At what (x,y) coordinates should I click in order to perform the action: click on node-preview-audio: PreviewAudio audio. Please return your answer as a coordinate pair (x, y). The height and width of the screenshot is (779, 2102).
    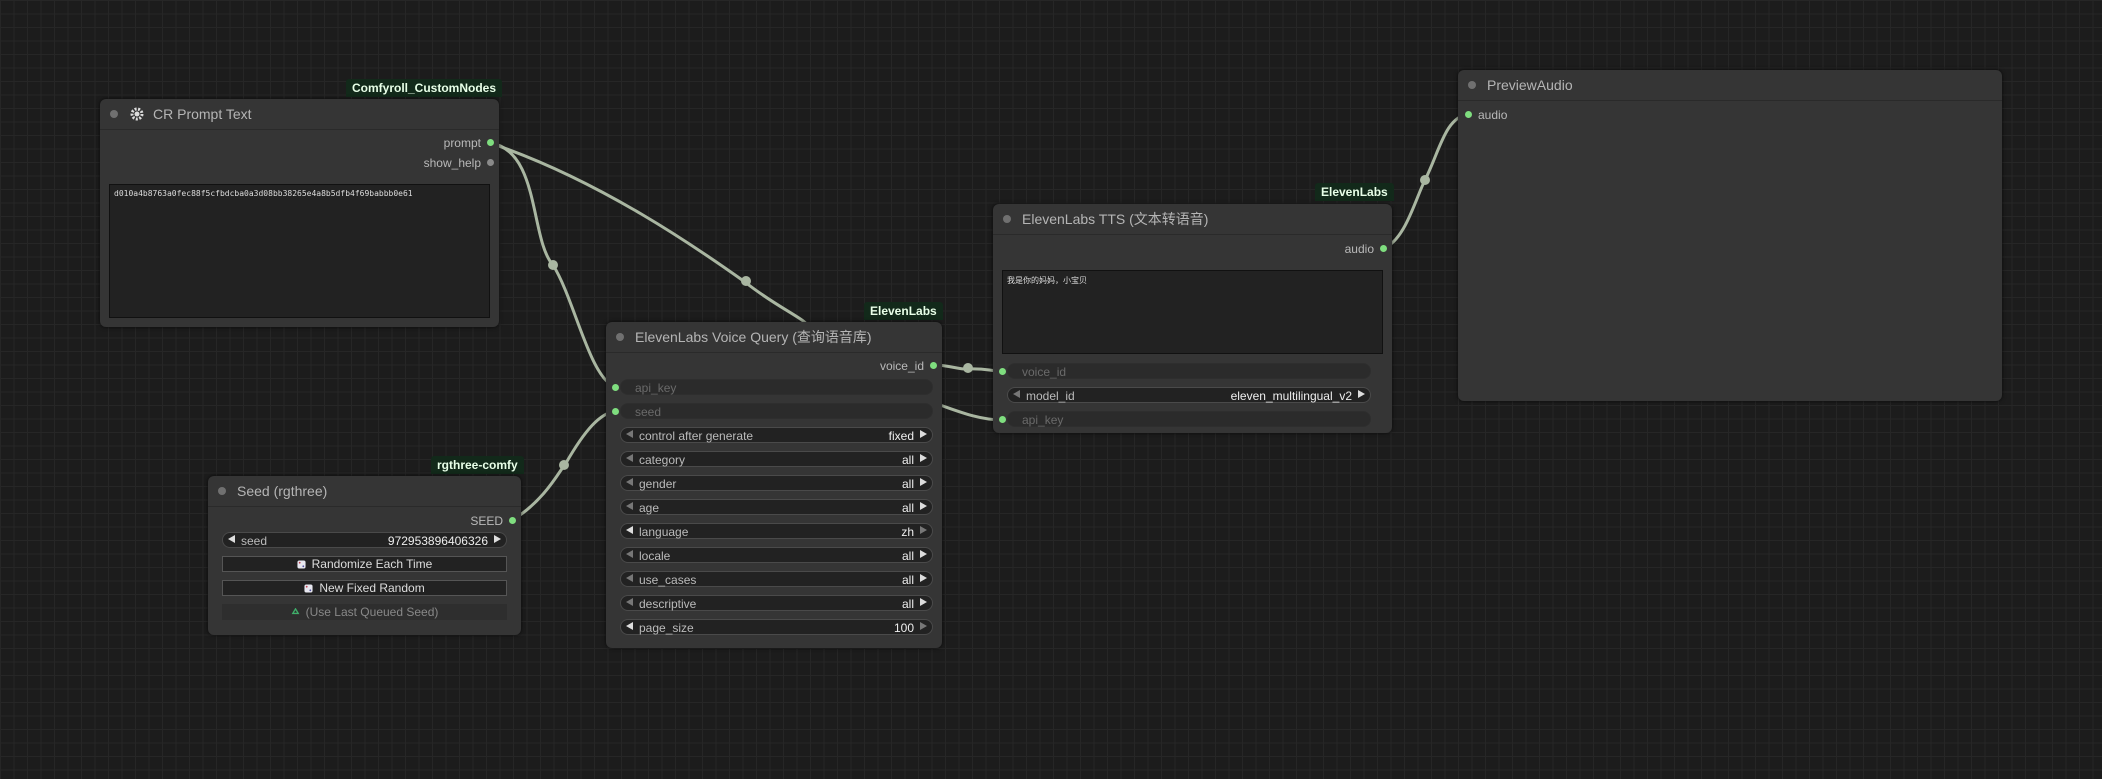
    Looking at the image, I should click on (1730, 235).